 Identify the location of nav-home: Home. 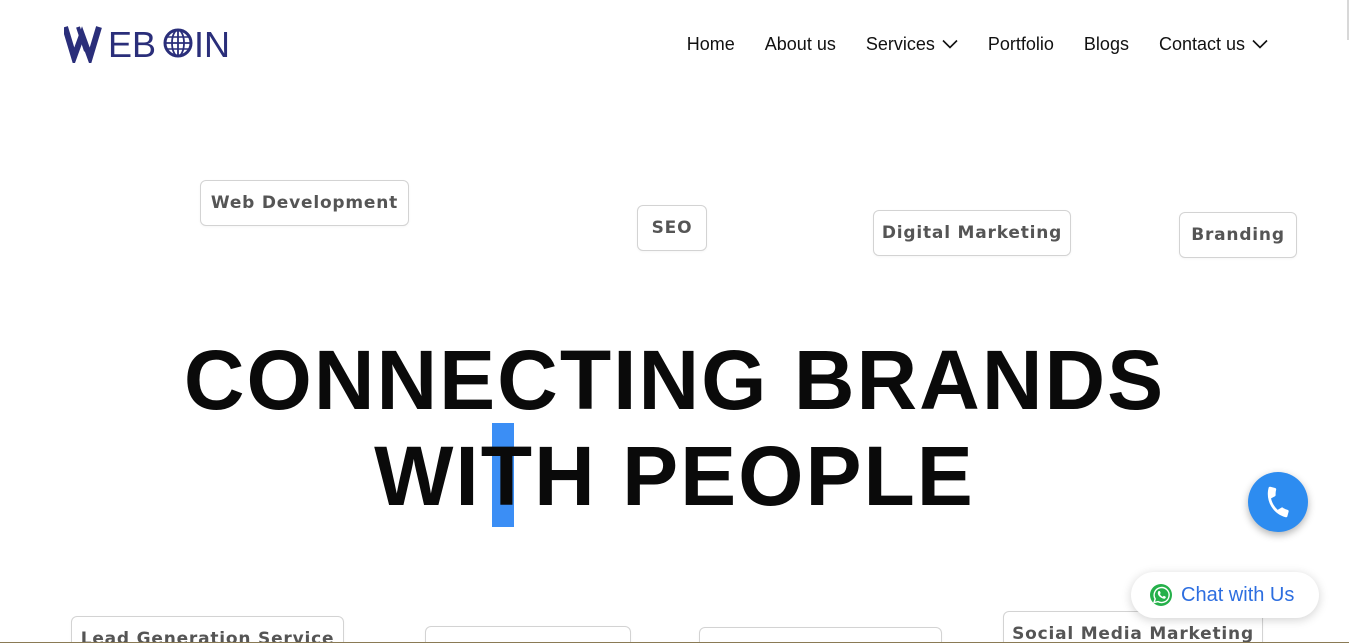
(711, 44).